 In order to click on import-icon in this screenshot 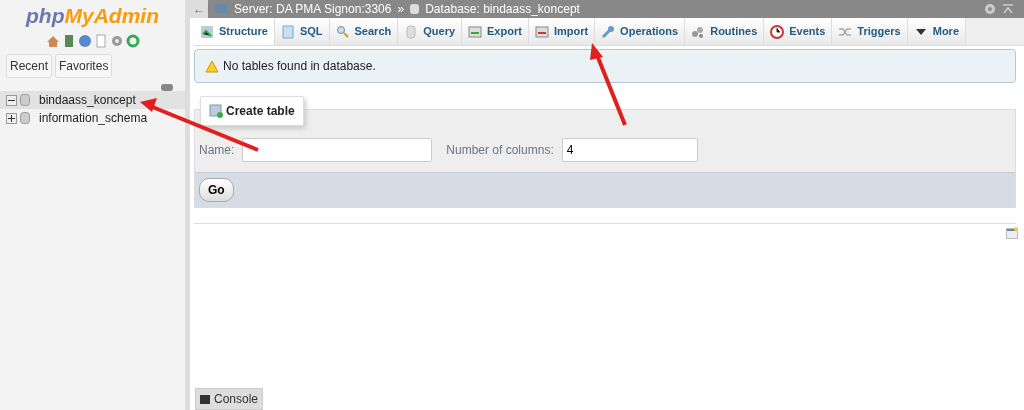, I will do `click(541, 31)`.